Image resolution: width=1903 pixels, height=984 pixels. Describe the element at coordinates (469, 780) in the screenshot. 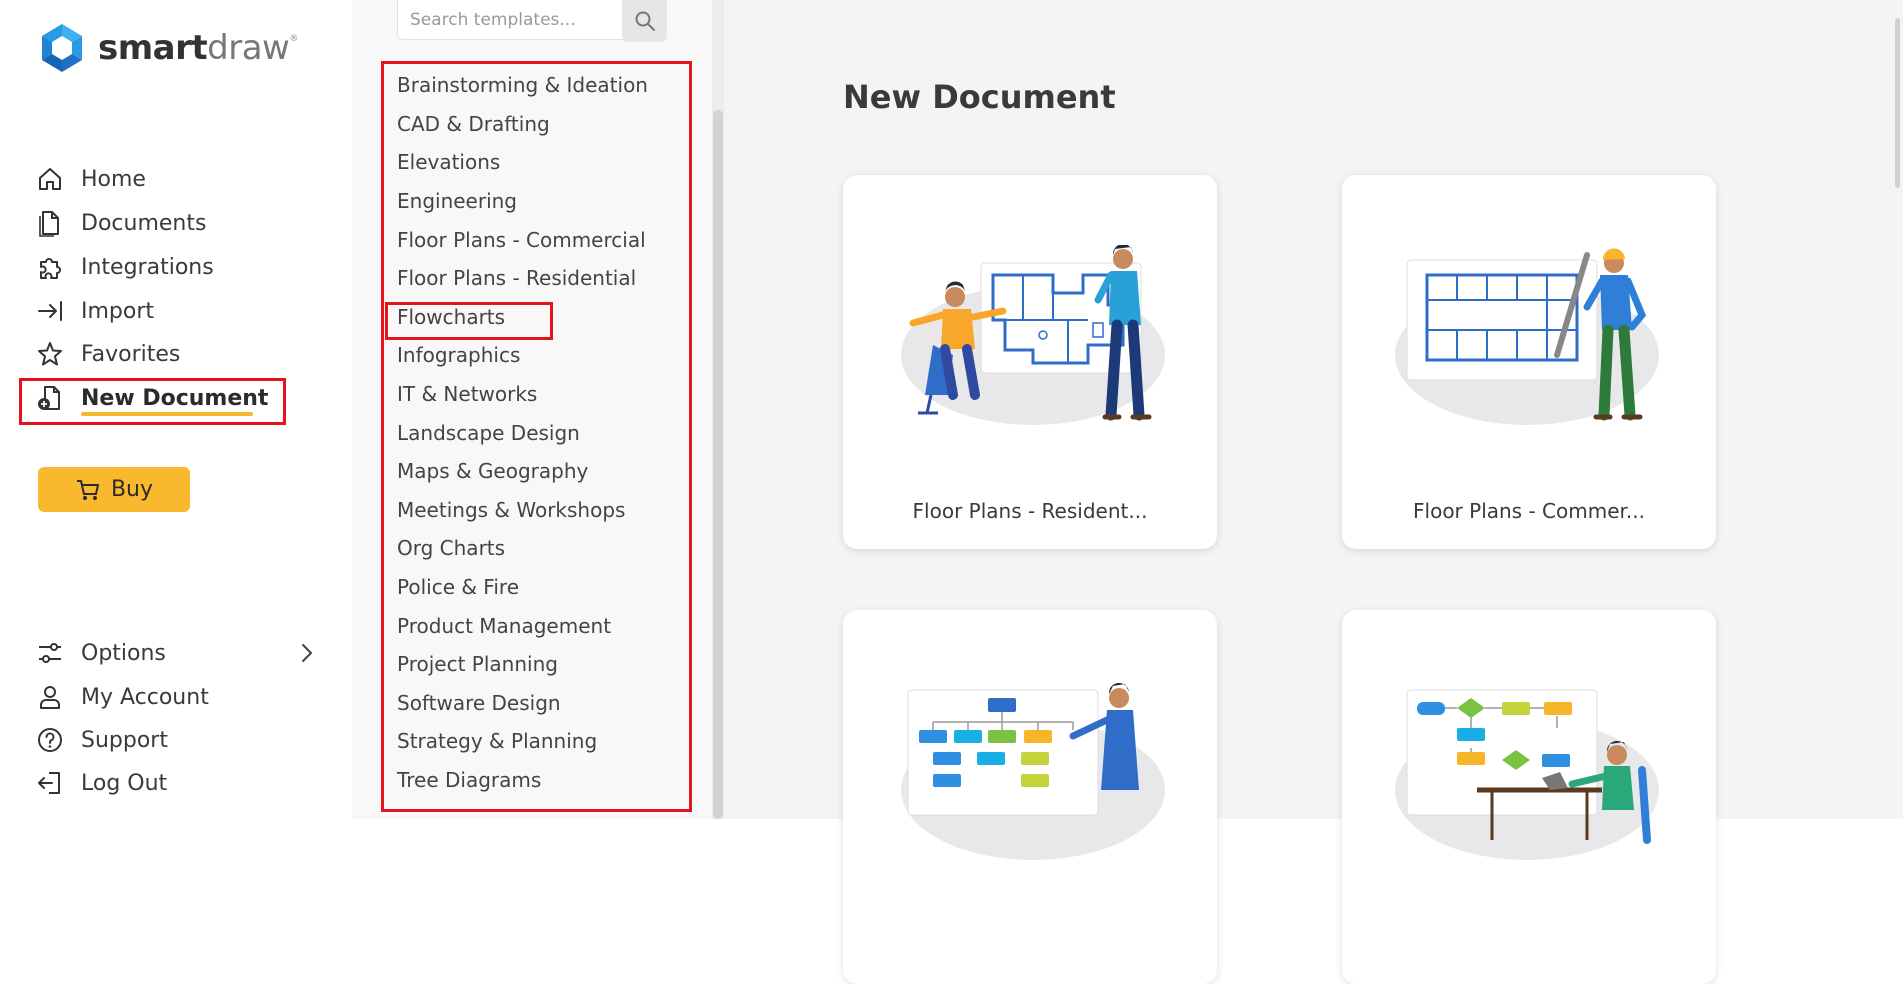

I see `category-item: Tree Diagrams` at that location.